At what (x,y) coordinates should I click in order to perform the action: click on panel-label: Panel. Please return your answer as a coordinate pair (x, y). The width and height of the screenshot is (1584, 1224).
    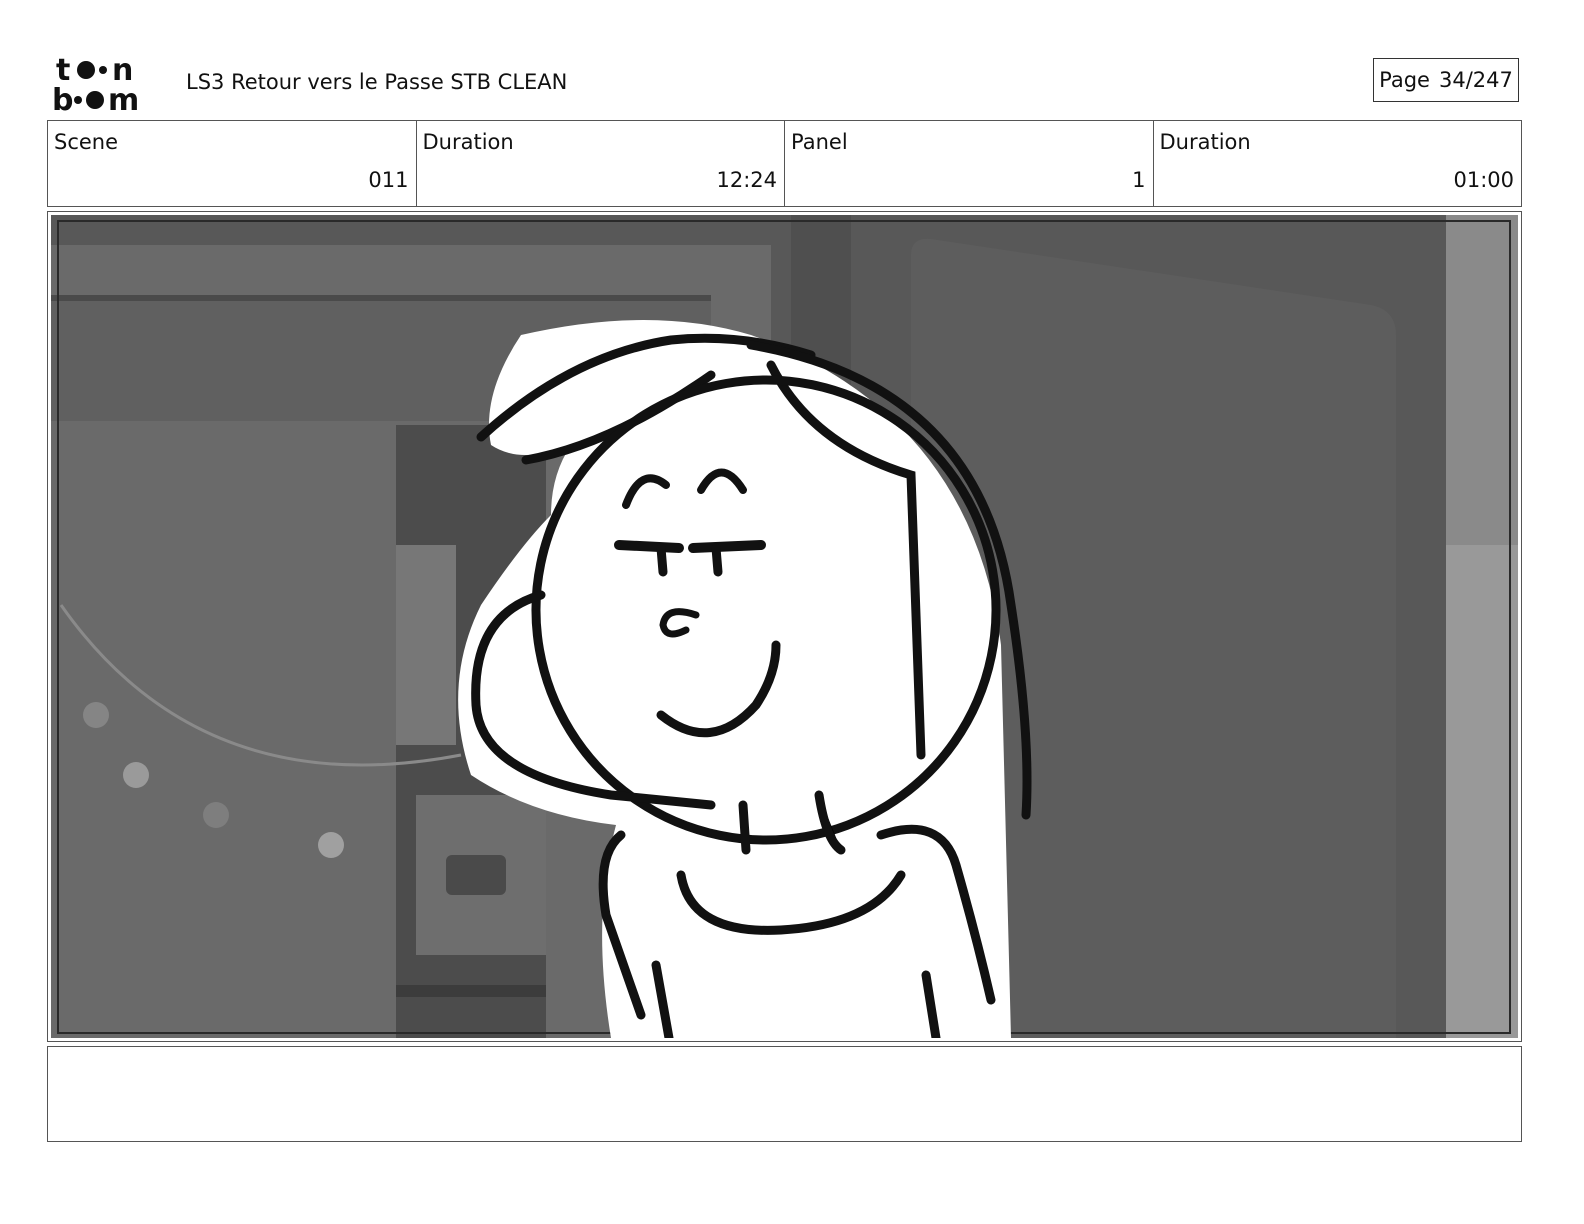
    Looking at the image, I should click on (819, 142).